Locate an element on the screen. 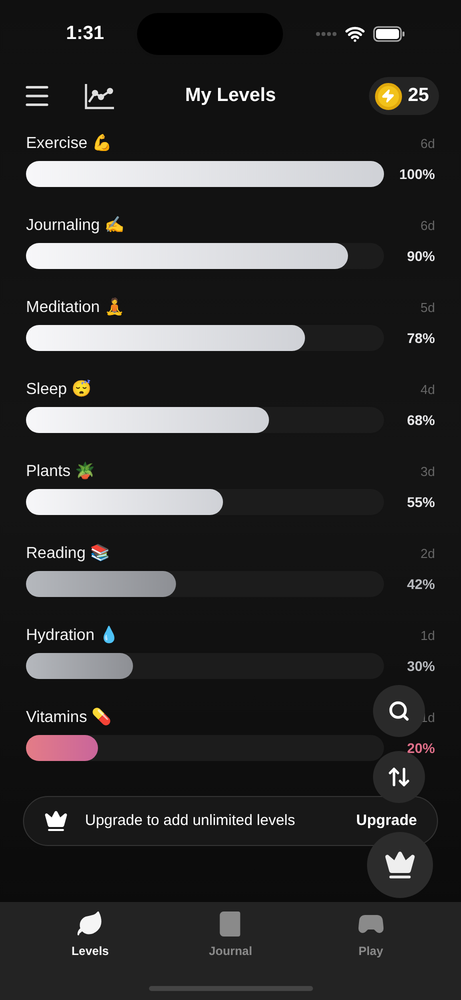  level-name: Sleep 😴 is located at coordinates (59, 389).